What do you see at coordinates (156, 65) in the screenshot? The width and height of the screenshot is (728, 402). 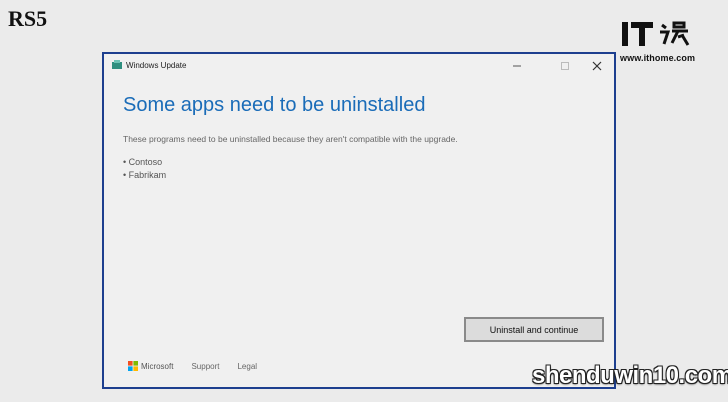 I see `window-title: Windows Update` at bounding box center [156, 65].